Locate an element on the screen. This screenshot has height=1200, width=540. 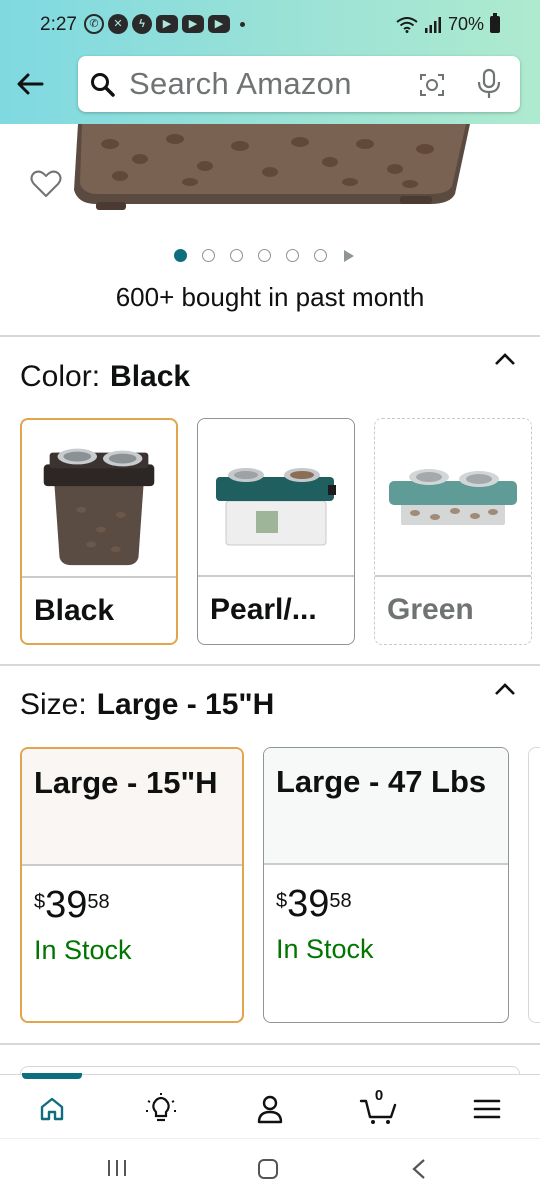
search-bar: Search Amazon is located at coordinates (299, 84).